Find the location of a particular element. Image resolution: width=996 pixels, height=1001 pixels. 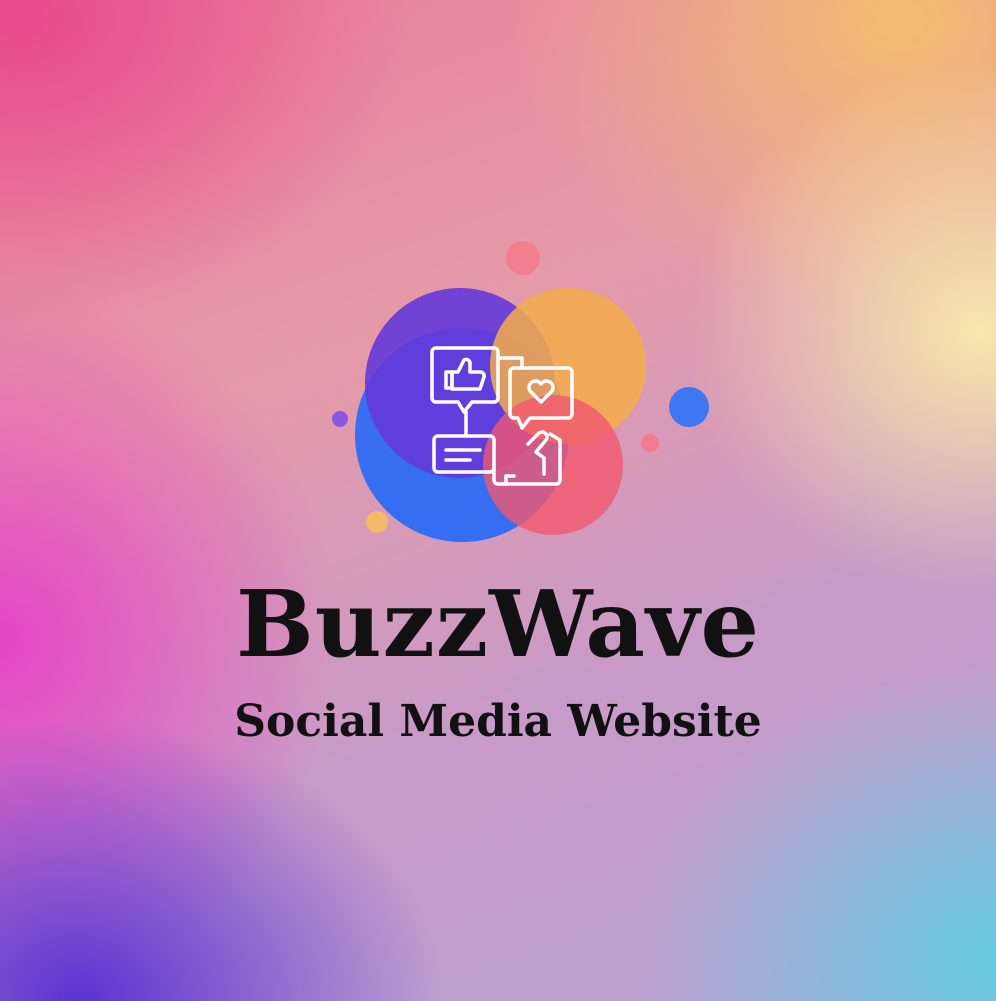

brand-title: BuzzWave is located at coordinates (498, 624).